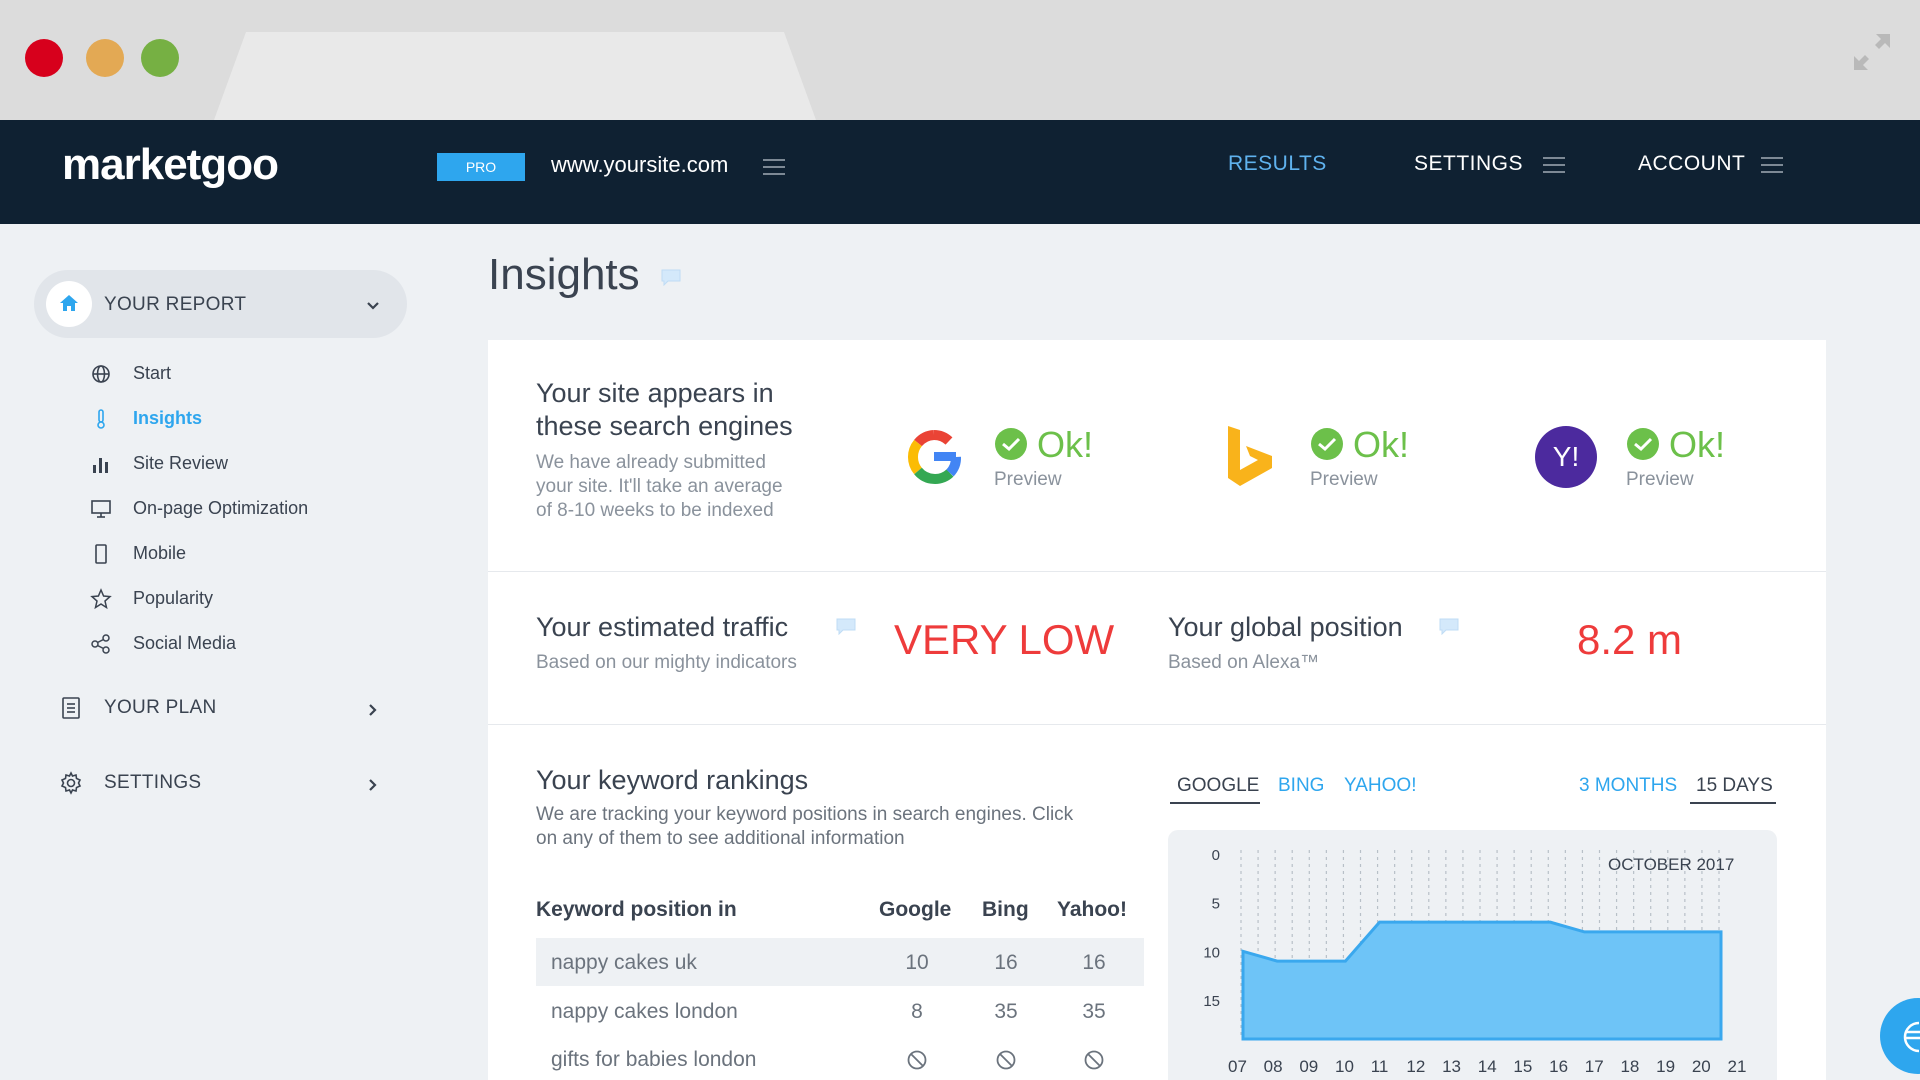 The image size is (1920, 1080). What do you see at coordinates (1482, 980) in the screenshot?
I see `chart-series-area` at bounding box center [1482, 980].